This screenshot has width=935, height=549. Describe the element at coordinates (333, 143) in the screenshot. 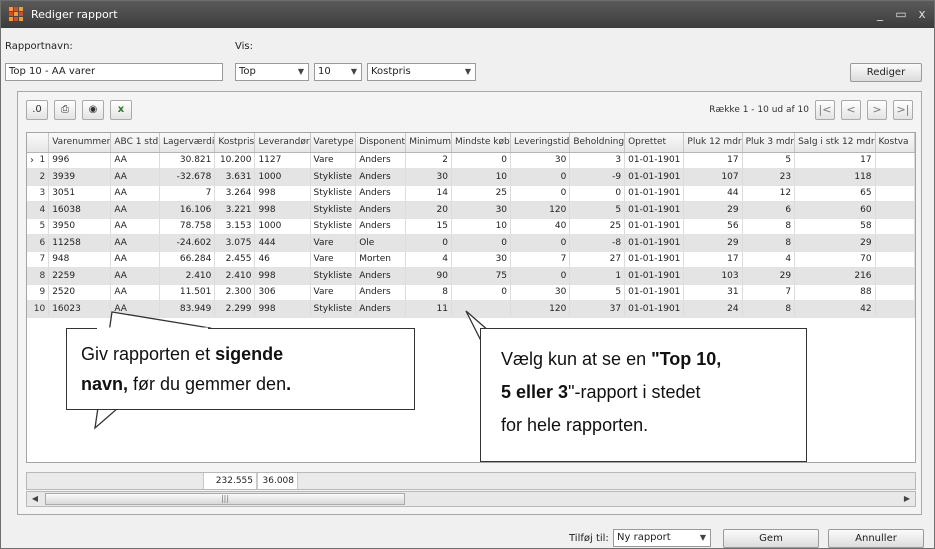

I see `column-header: Varetype` at that location.